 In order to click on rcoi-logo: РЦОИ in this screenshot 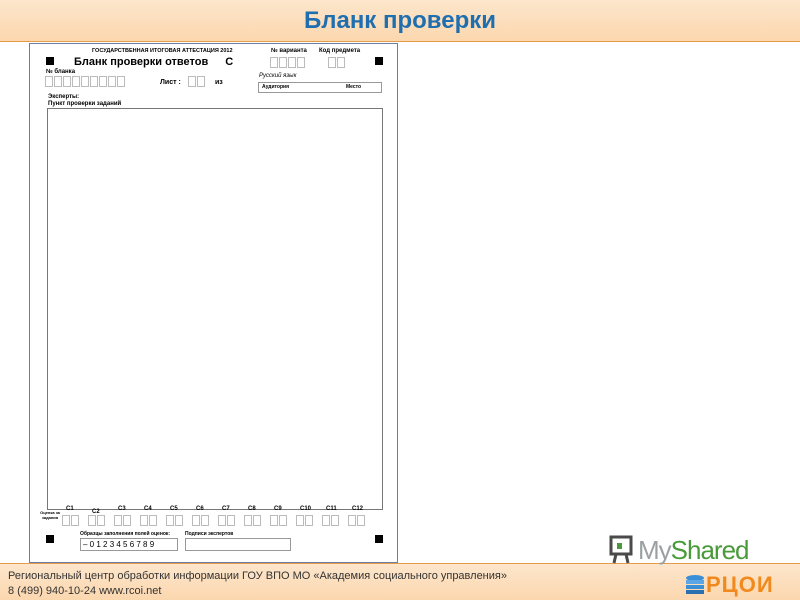, I will do `click(729, 585)`.